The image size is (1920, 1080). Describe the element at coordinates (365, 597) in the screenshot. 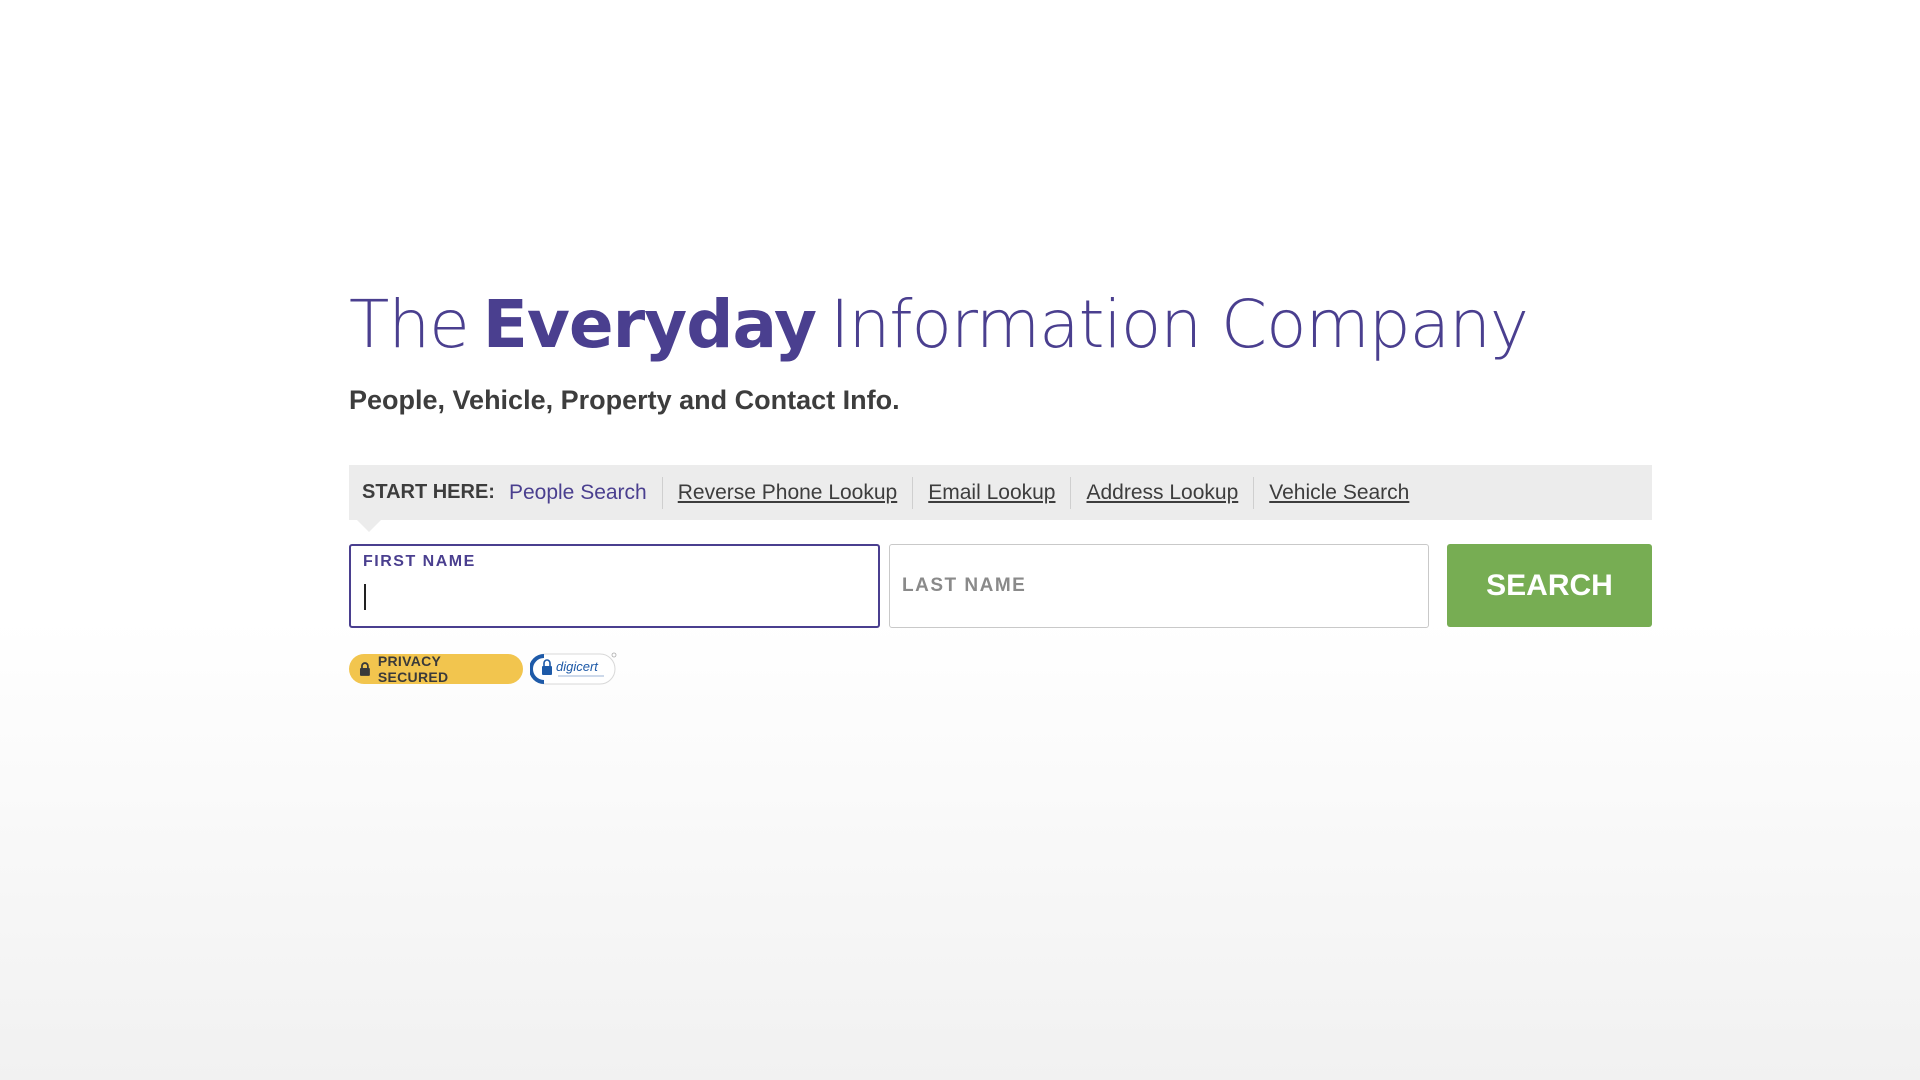

I see `text-caret` at that location.